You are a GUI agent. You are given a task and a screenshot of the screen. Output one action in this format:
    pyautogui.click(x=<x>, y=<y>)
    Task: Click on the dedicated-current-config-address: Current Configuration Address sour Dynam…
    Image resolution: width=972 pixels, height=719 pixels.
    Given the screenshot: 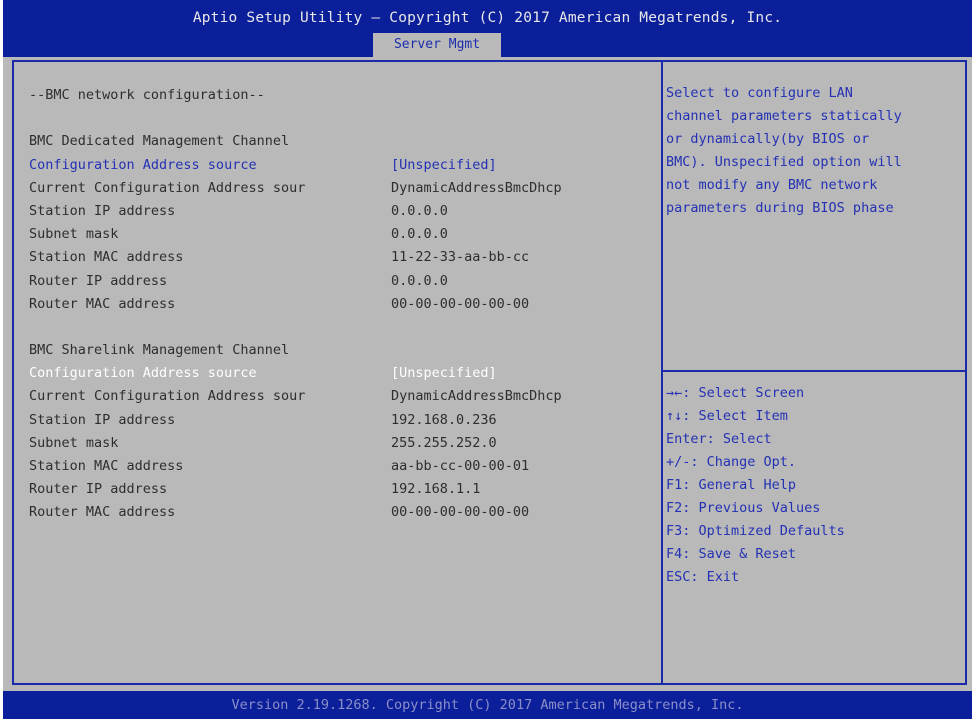 What is the action you would take?
    pyautogui.click(x=339, y=188)
    